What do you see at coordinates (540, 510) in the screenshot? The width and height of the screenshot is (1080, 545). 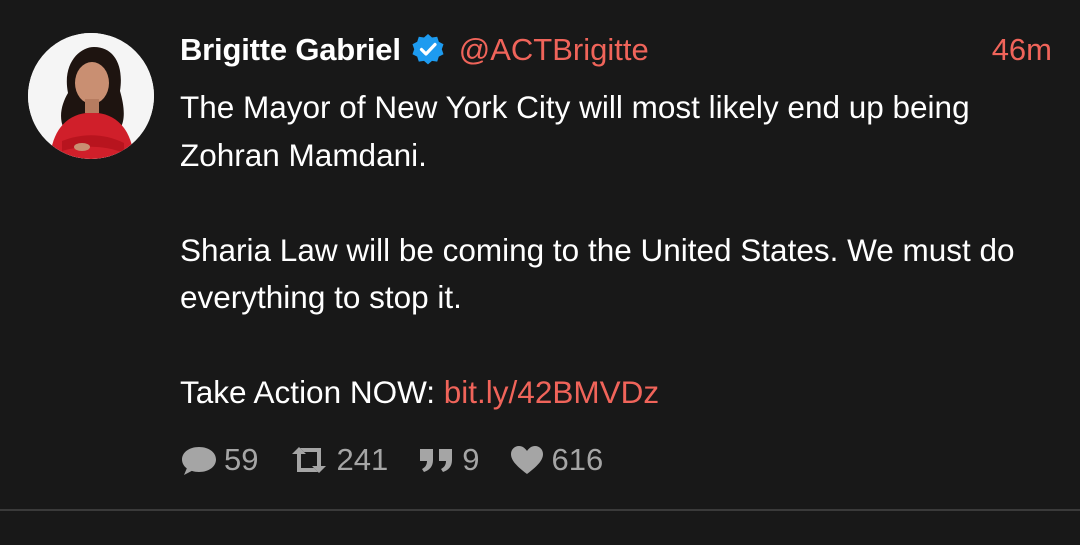 I see `divider` at bounding box center [540, 510].